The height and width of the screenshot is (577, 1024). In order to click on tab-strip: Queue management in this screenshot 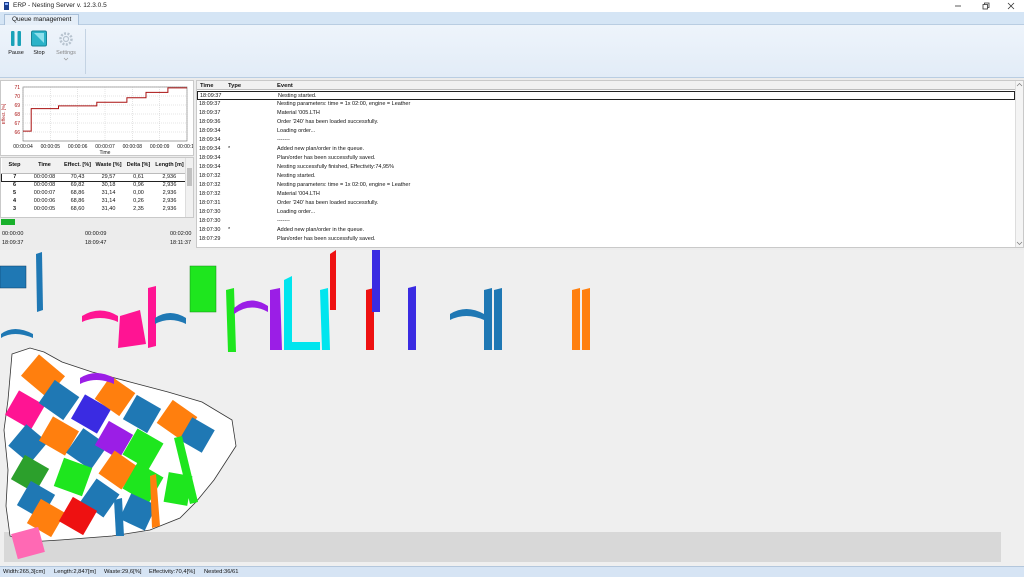, I will do `click(512, 18)`.